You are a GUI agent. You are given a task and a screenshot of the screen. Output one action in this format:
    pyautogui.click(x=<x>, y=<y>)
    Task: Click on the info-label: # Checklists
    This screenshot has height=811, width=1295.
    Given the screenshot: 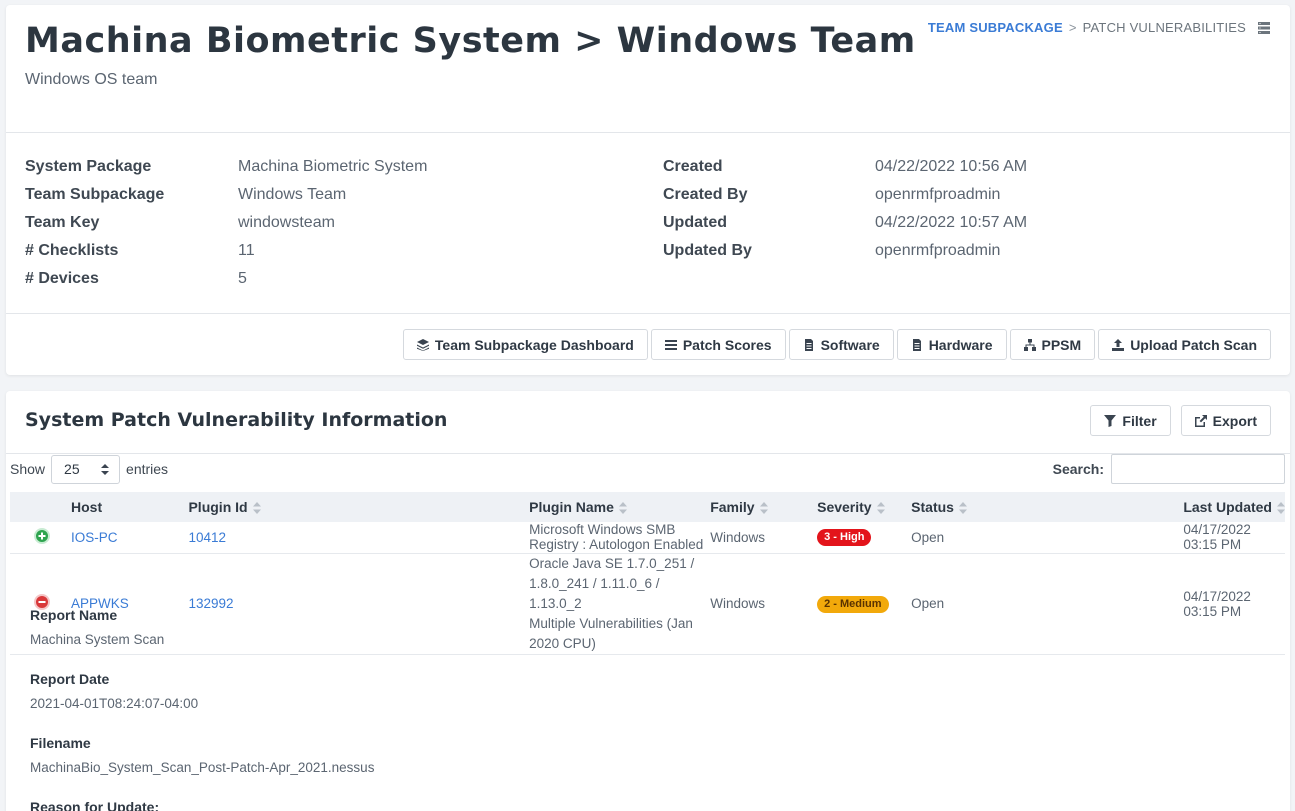 What is the action you would take?
    pyautogui.click(x=72, y=250)
    